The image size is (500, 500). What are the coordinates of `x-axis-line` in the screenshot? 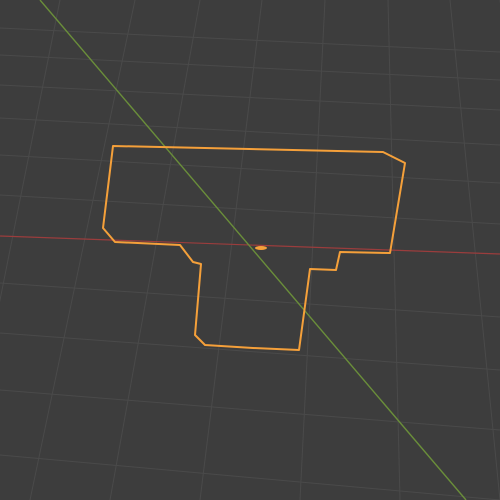 It's located at (250, 245).